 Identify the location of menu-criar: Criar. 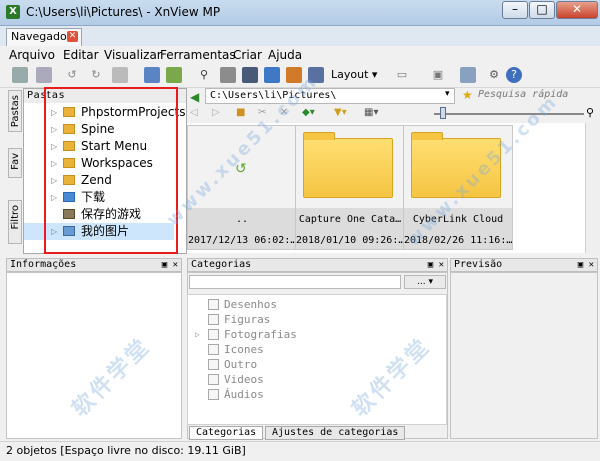
(247, 55).